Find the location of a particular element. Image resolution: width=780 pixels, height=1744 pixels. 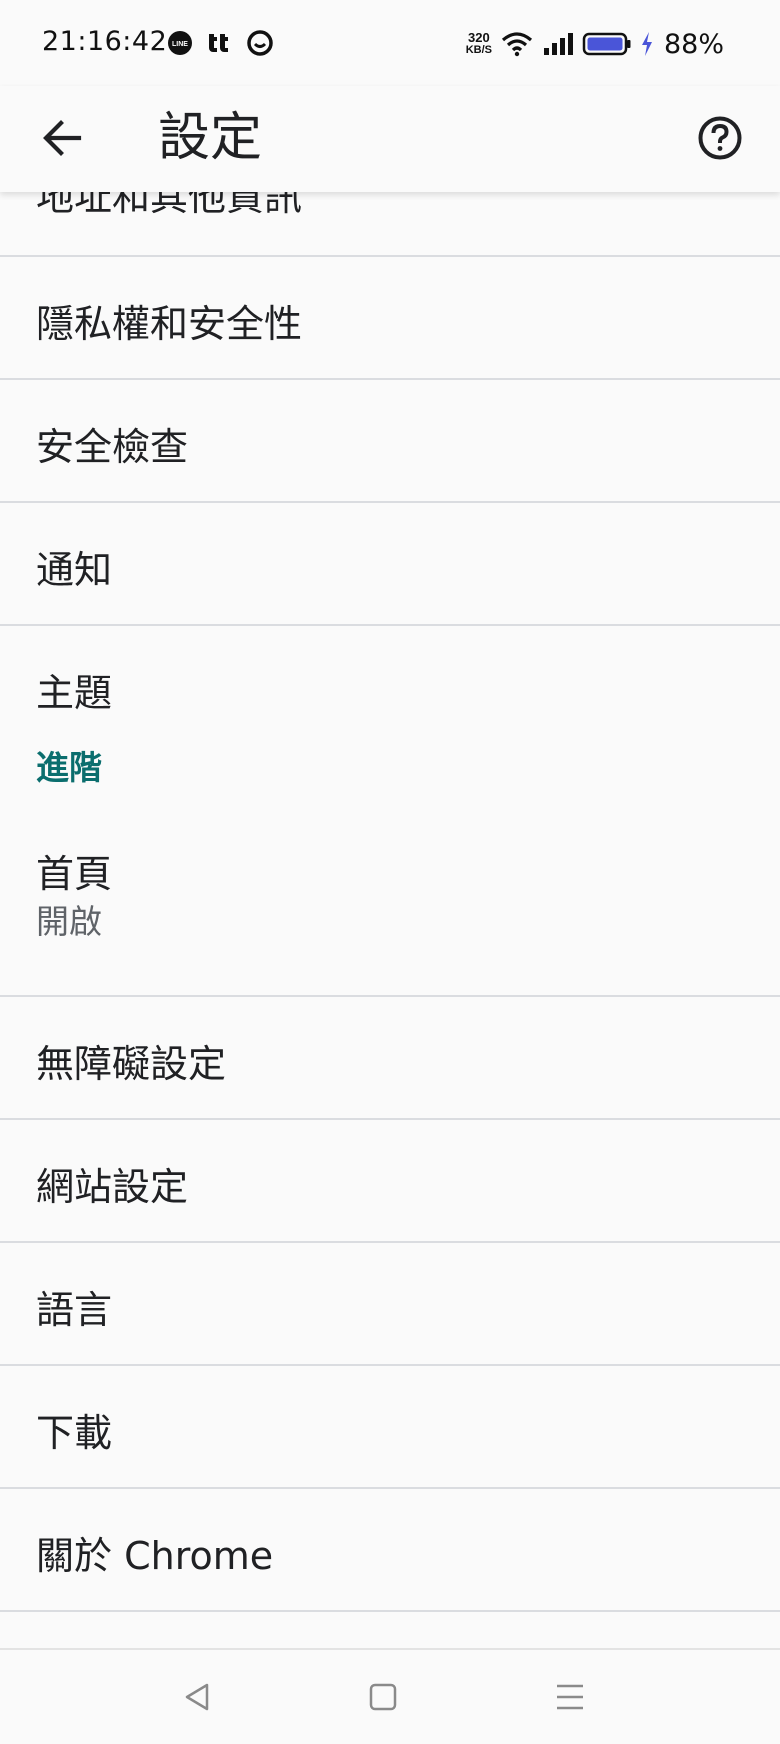

network-speed-unit: KB/S is located at coordinates (478, 50).